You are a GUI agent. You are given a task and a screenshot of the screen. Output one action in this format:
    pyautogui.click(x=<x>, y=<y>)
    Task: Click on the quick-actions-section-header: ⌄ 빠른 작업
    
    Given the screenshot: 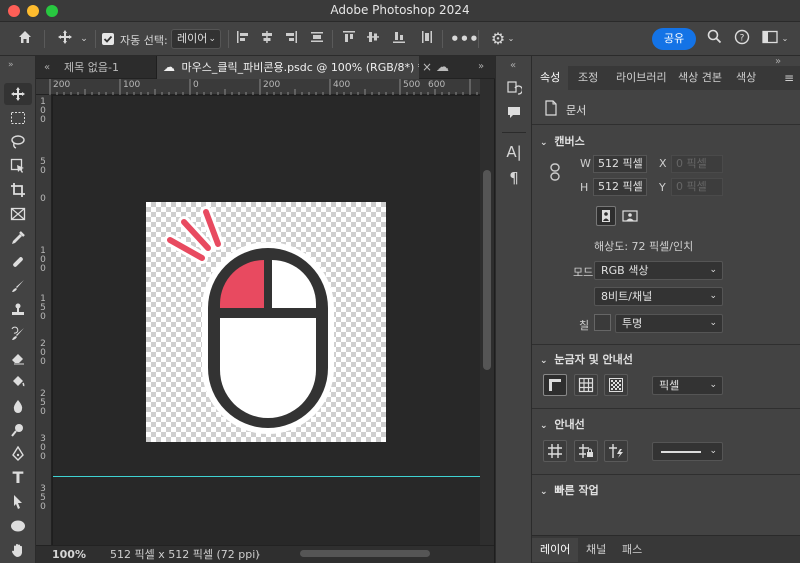 What is the action you would take?
    pyautogui.click(x=569, y=490)
    